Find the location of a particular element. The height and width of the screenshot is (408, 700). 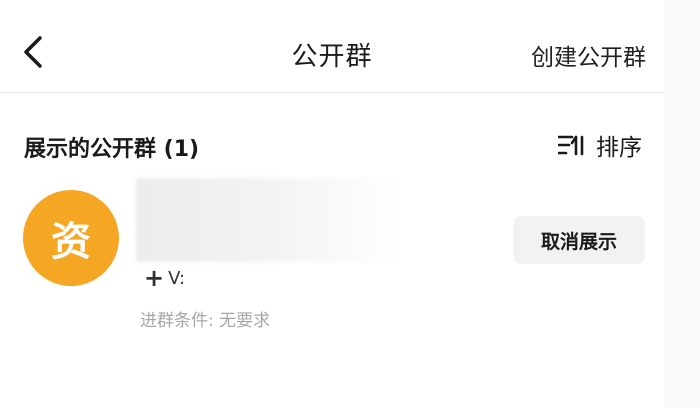

group-name-blurred is located at coordinates (268, 220).